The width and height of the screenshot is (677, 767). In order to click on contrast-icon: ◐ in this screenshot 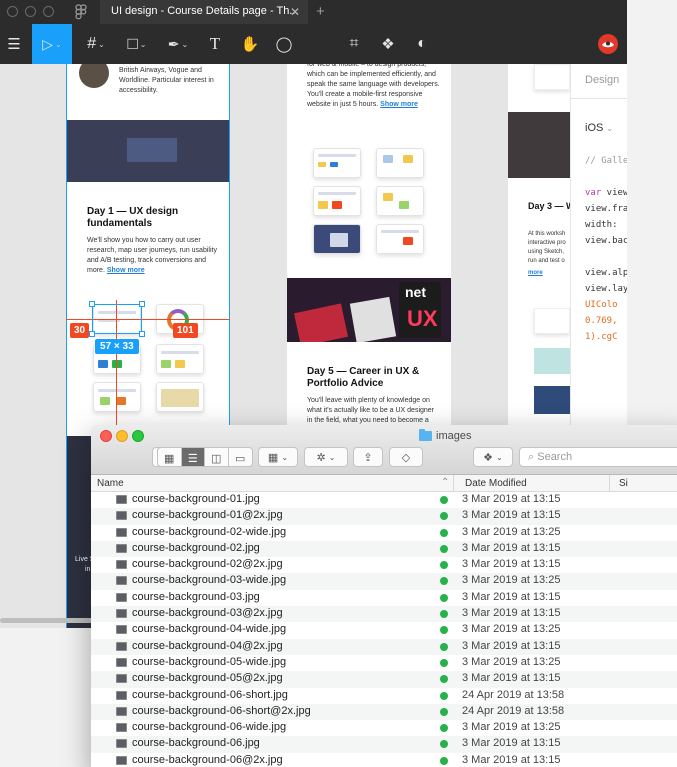, I will do `click(422, 44)`.